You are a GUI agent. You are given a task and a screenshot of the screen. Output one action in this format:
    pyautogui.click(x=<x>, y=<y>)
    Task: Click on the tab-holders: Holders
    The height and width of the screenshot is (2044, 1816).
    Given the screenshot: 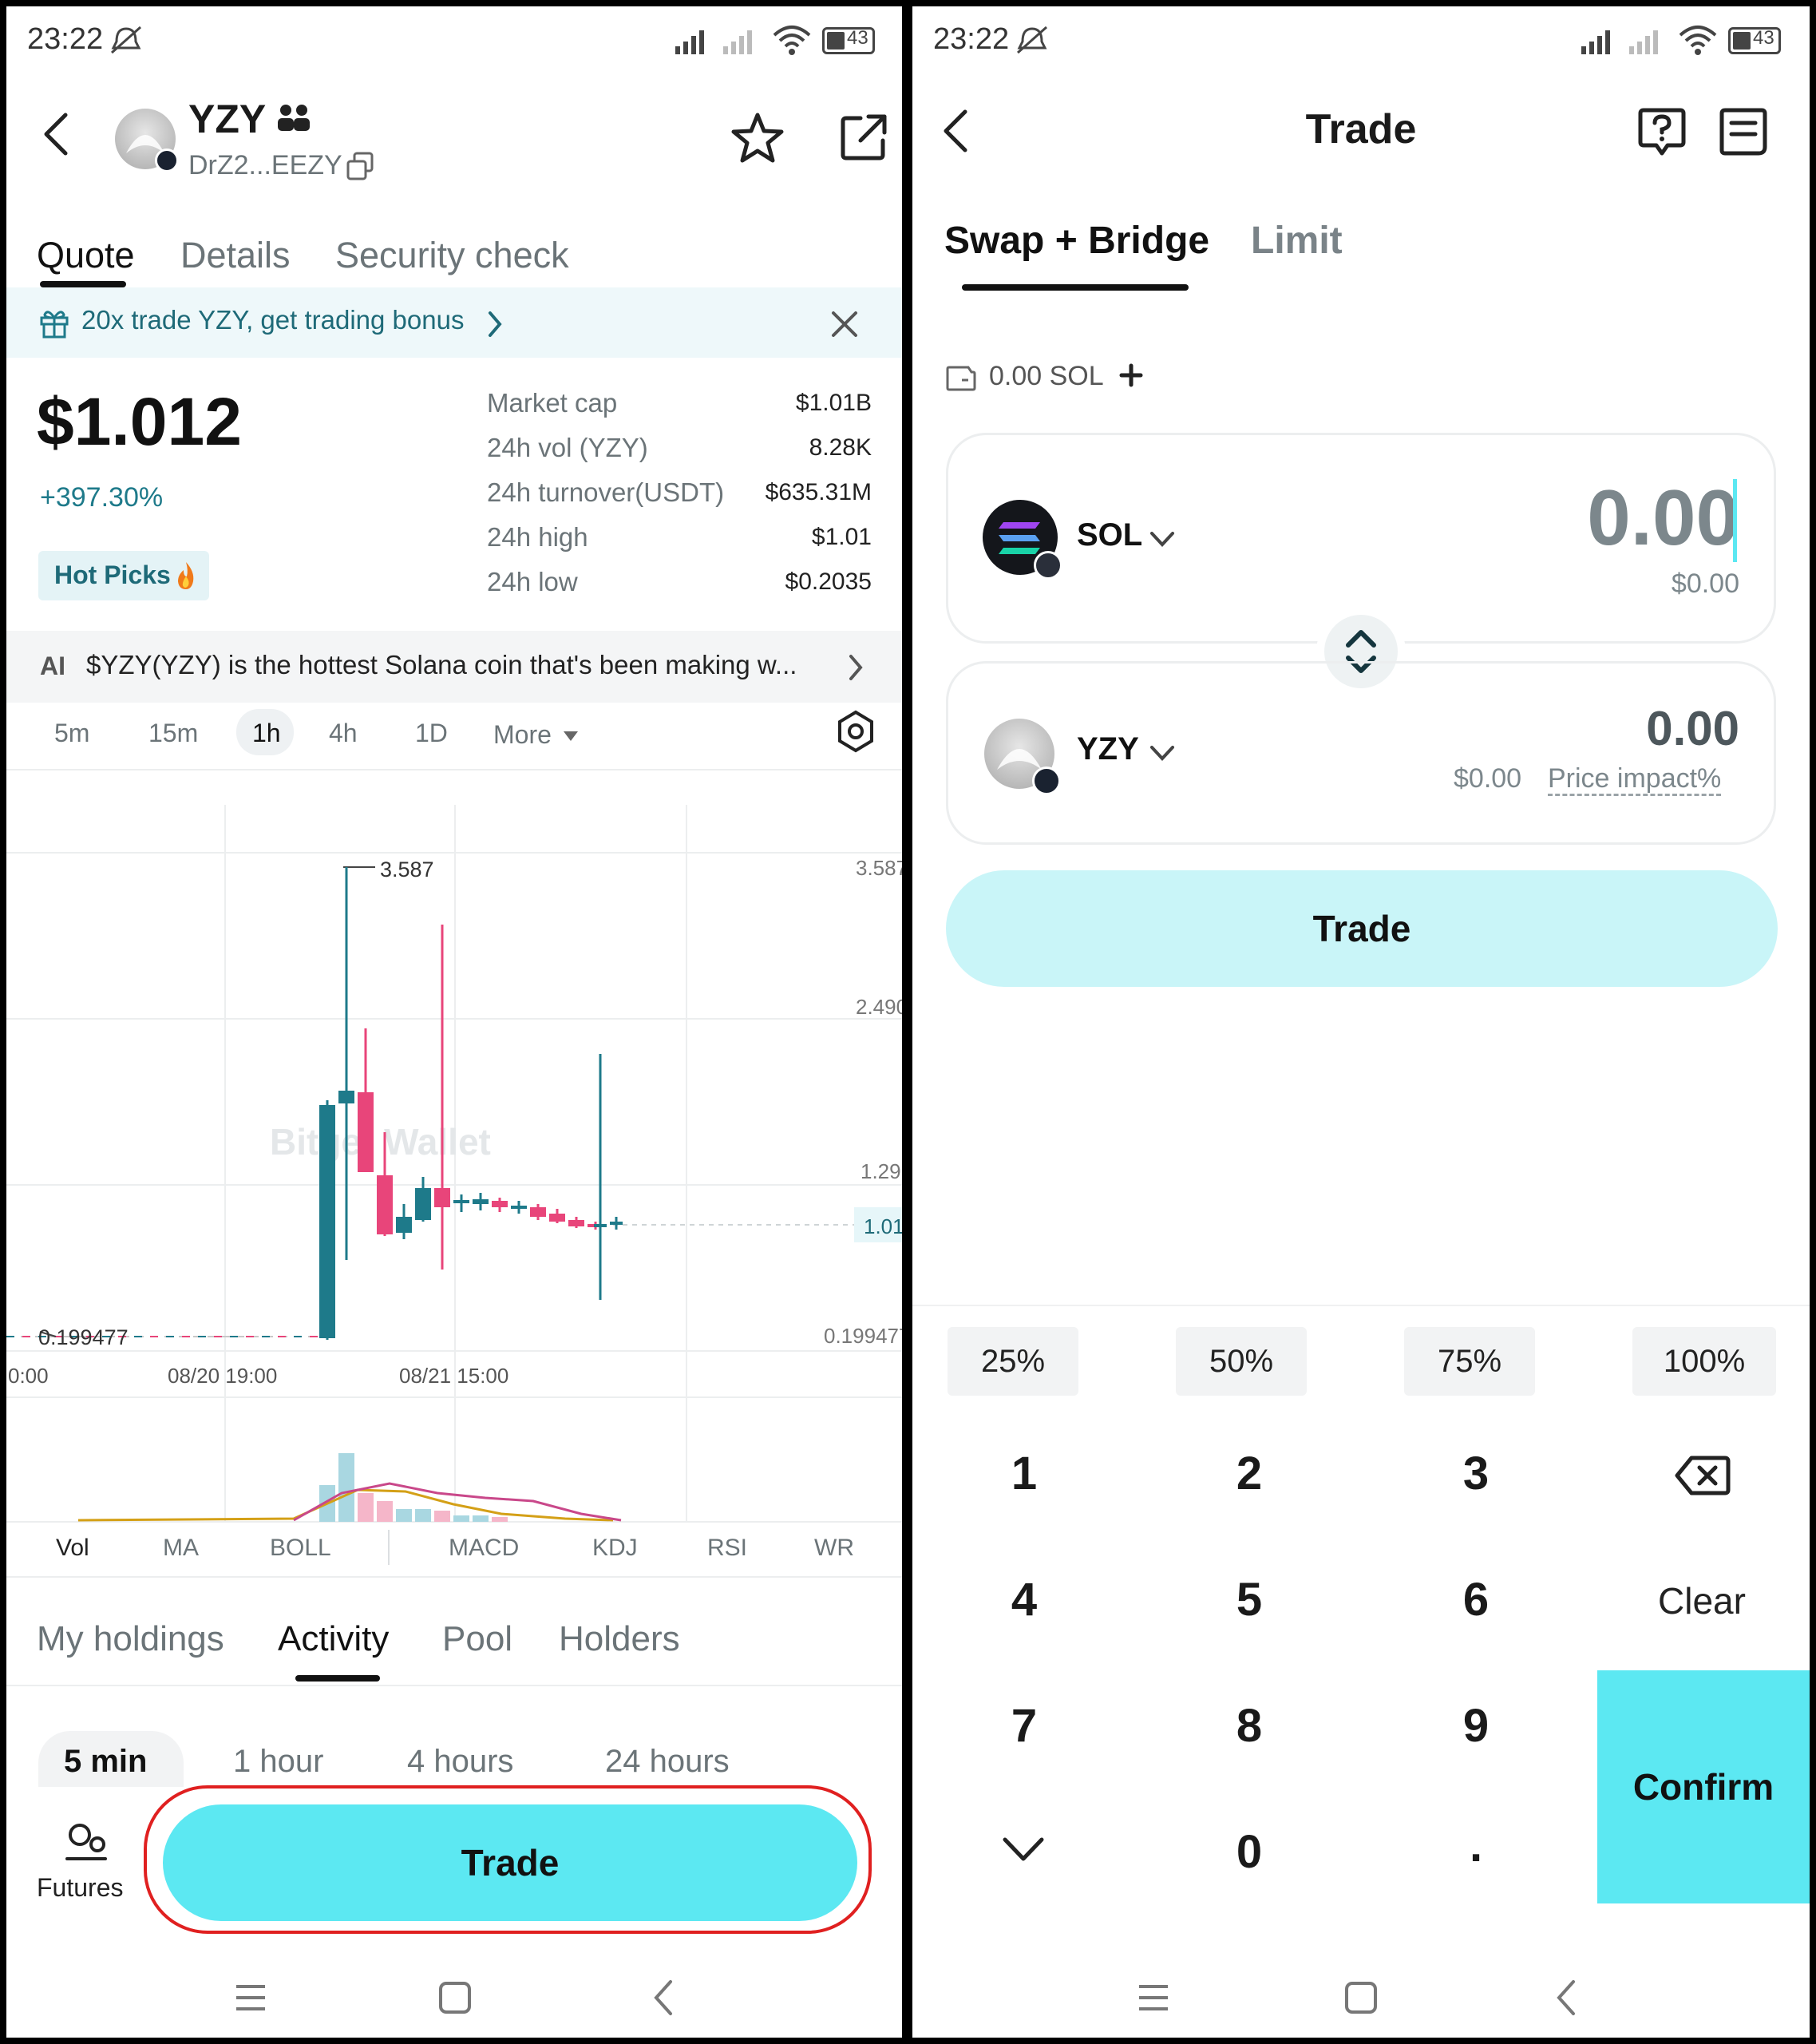 What is the action you would take?
    pyautogui.click(x=620, y=1639)
    